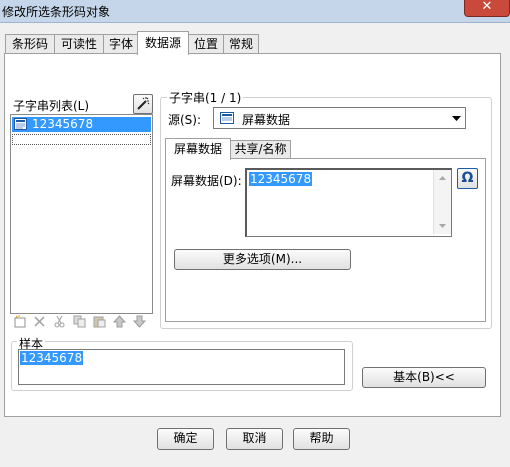  What do you see at coordinates (139, 321) in the screenshot?
I see `move-down-icon` at bounding box center [139, 321].